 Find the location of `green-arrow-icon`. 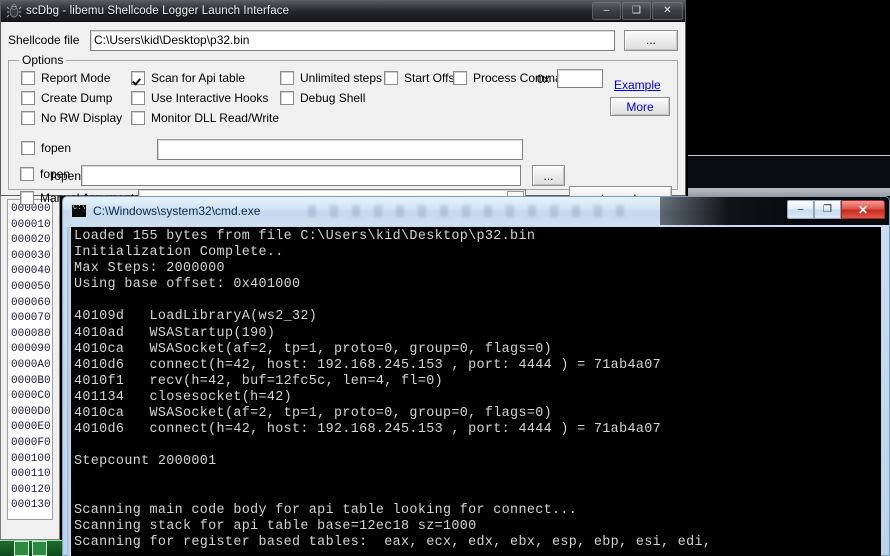

green-arrow-icon is located at coordinates (39, 548).